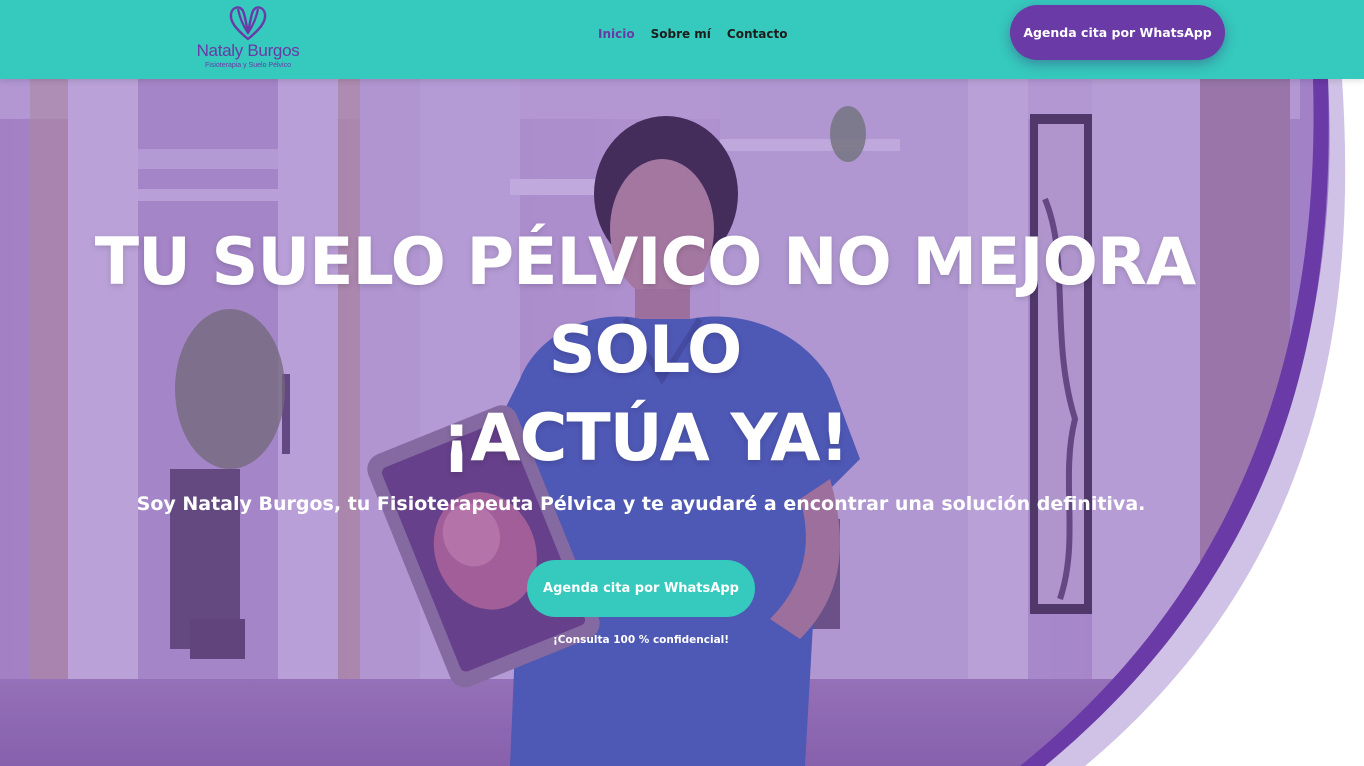  I want to click on nav-item-inicio: Inicio, so click(616, 34).